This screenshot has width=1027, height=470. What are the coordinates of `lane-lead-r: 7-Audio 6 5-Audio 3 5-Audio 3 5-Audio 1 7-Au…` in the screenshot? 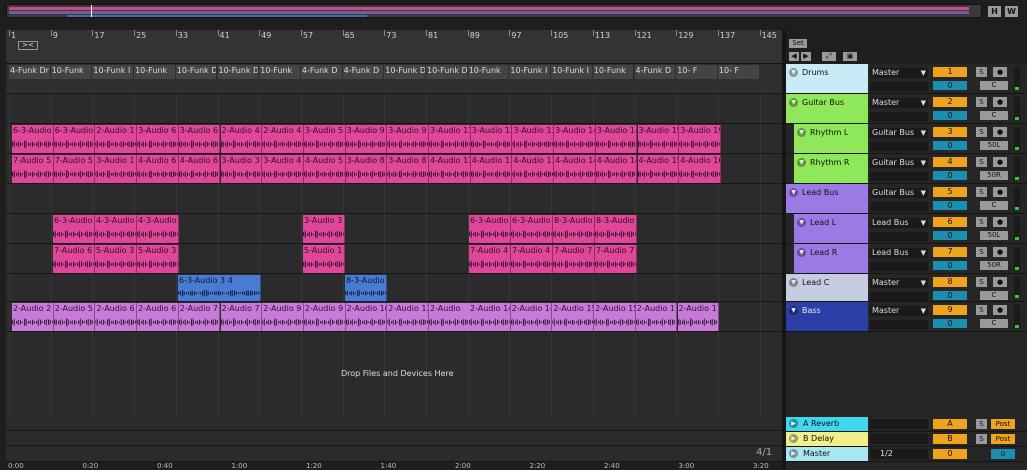 It's located at (394, 259).